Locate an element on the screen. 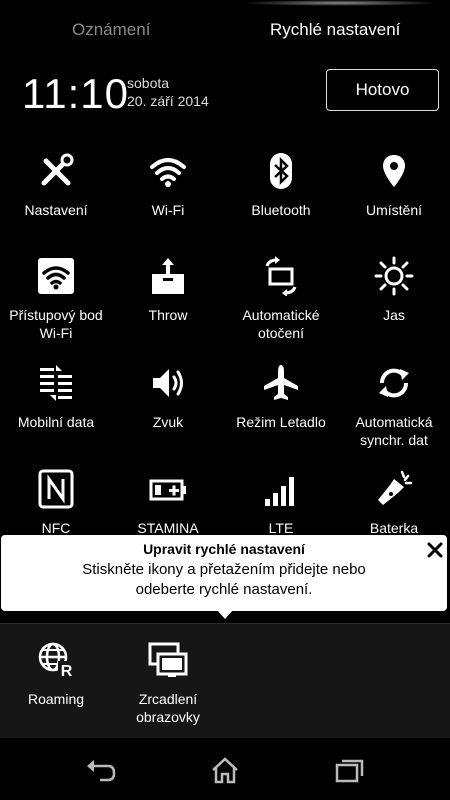 The width and height of the screenshot is (450, 800). tile-brightness: Jas is located at coordinates (394, 300).